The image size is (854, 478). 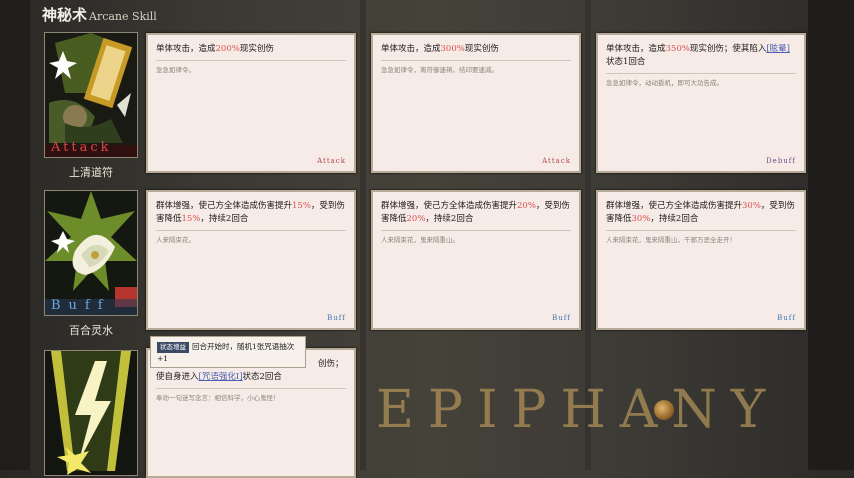 What do you see at coordinates (218, 398) in the screenshot?
I see `card-flavor-text: 奉劝一句迷写念言：相信科学，小心鬼怪！` at bounding box center [218, 398].